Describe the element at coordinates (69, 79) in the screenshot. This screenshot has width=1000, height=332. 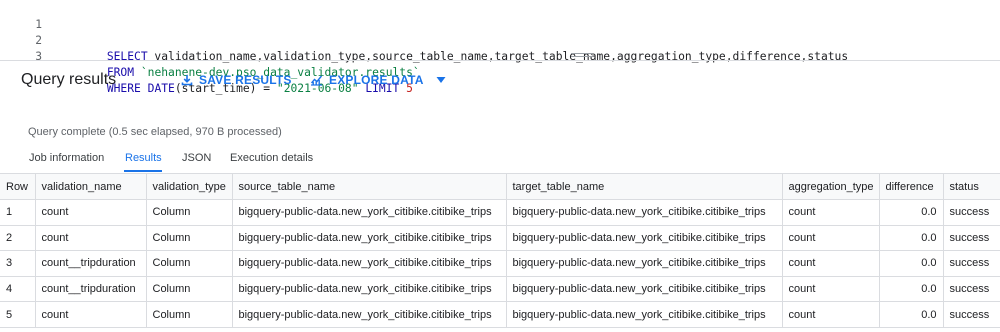
I see `query-results-title: Query results` at that location.